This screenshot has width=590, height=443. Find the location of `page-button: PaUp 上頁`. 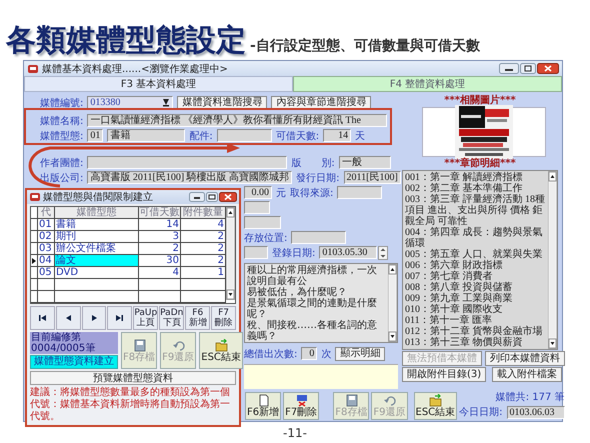

page-button: PaUp 上頁 is located at coordinates (145, 318).